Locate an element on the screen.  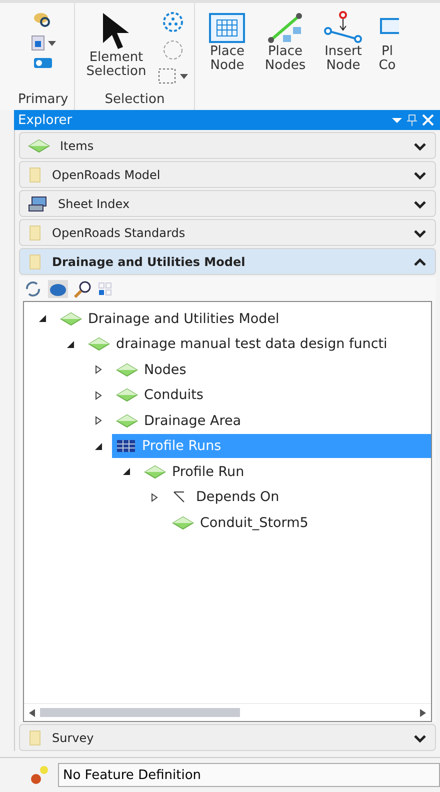
monitor-icon is located at coordinates (38, 204).